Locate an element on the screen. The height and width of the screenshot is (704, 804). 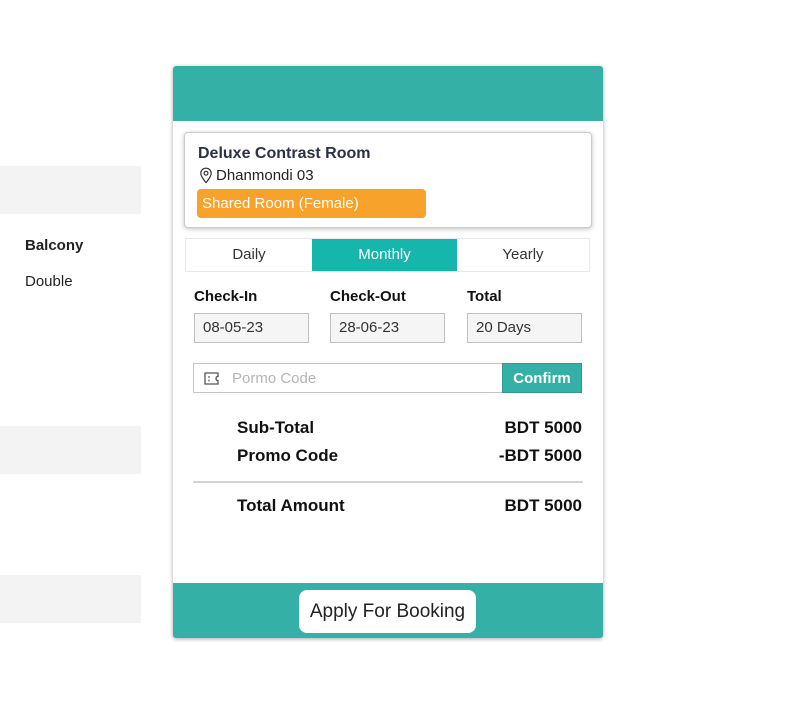
room-title: Deluxe Contrast Room is located at coordinates (284, 153).